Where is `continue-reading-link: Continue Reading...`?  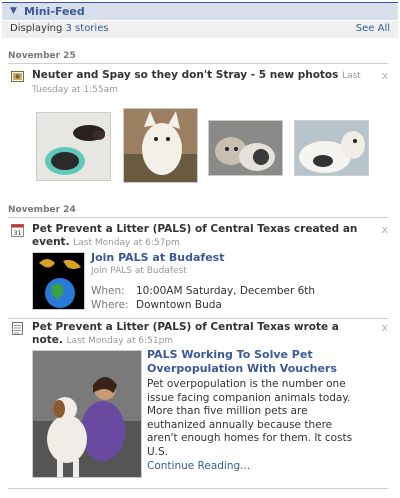
continue-reading-link: Continue Reading... is located at coordinates (198, 466).